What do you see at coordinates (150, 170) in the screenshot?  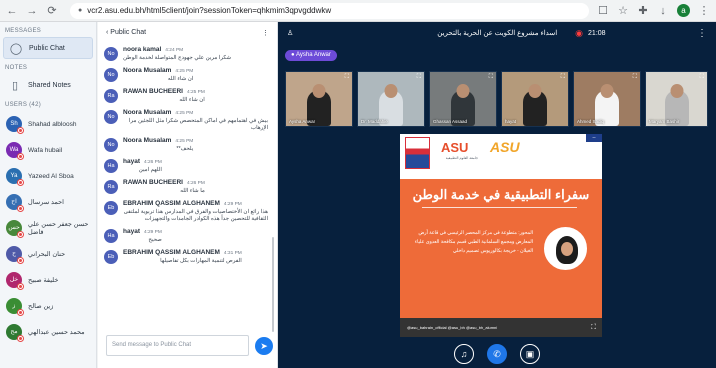 I see `message-text: اللهم امين` at bounding box center [150, 170].